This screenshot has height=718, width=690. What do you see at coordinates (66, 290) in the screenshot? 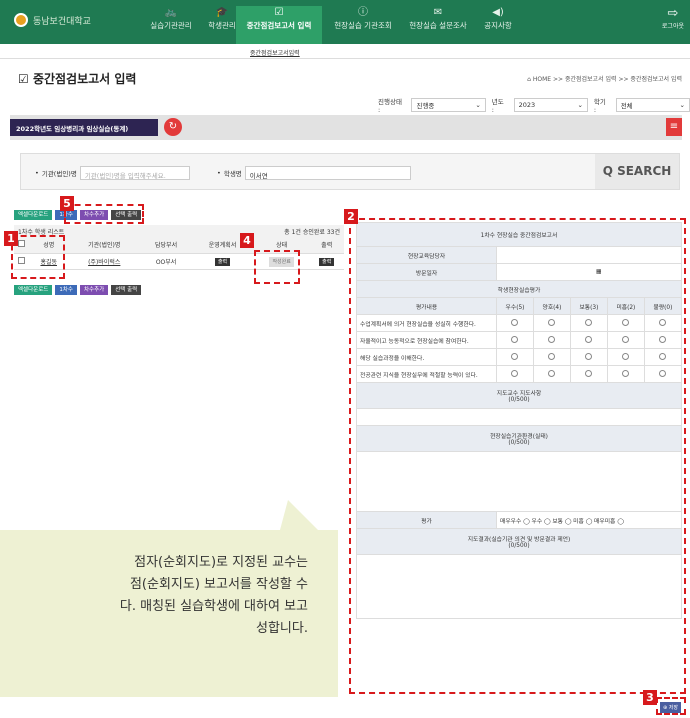
I see `round1-button: 1차수` at bounding box center [66, 290].